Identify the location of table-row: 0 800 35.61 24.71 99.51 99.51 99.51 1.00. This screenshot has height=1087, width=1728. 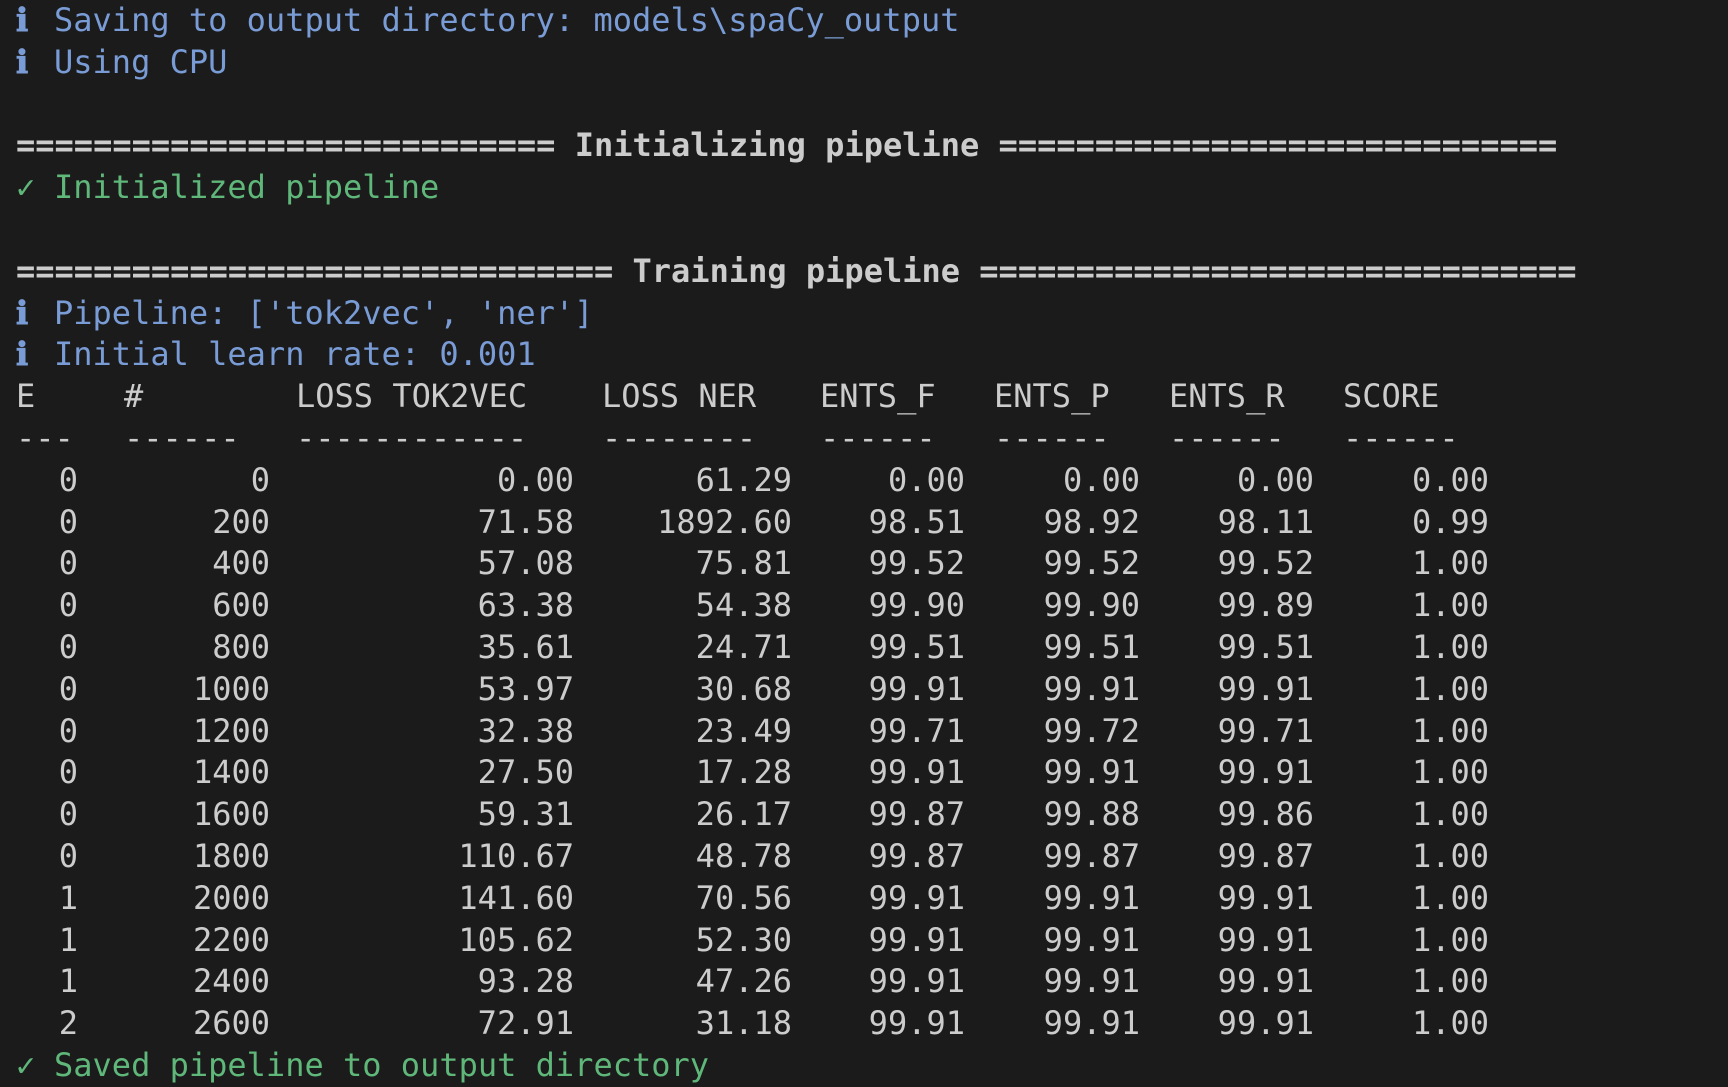
(866, 648).